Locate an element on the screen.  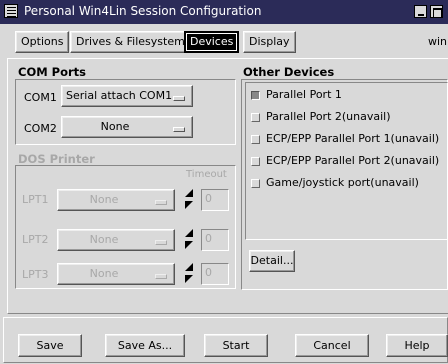
lpt1-spin-down-icon is located at coordinates (189, 205).